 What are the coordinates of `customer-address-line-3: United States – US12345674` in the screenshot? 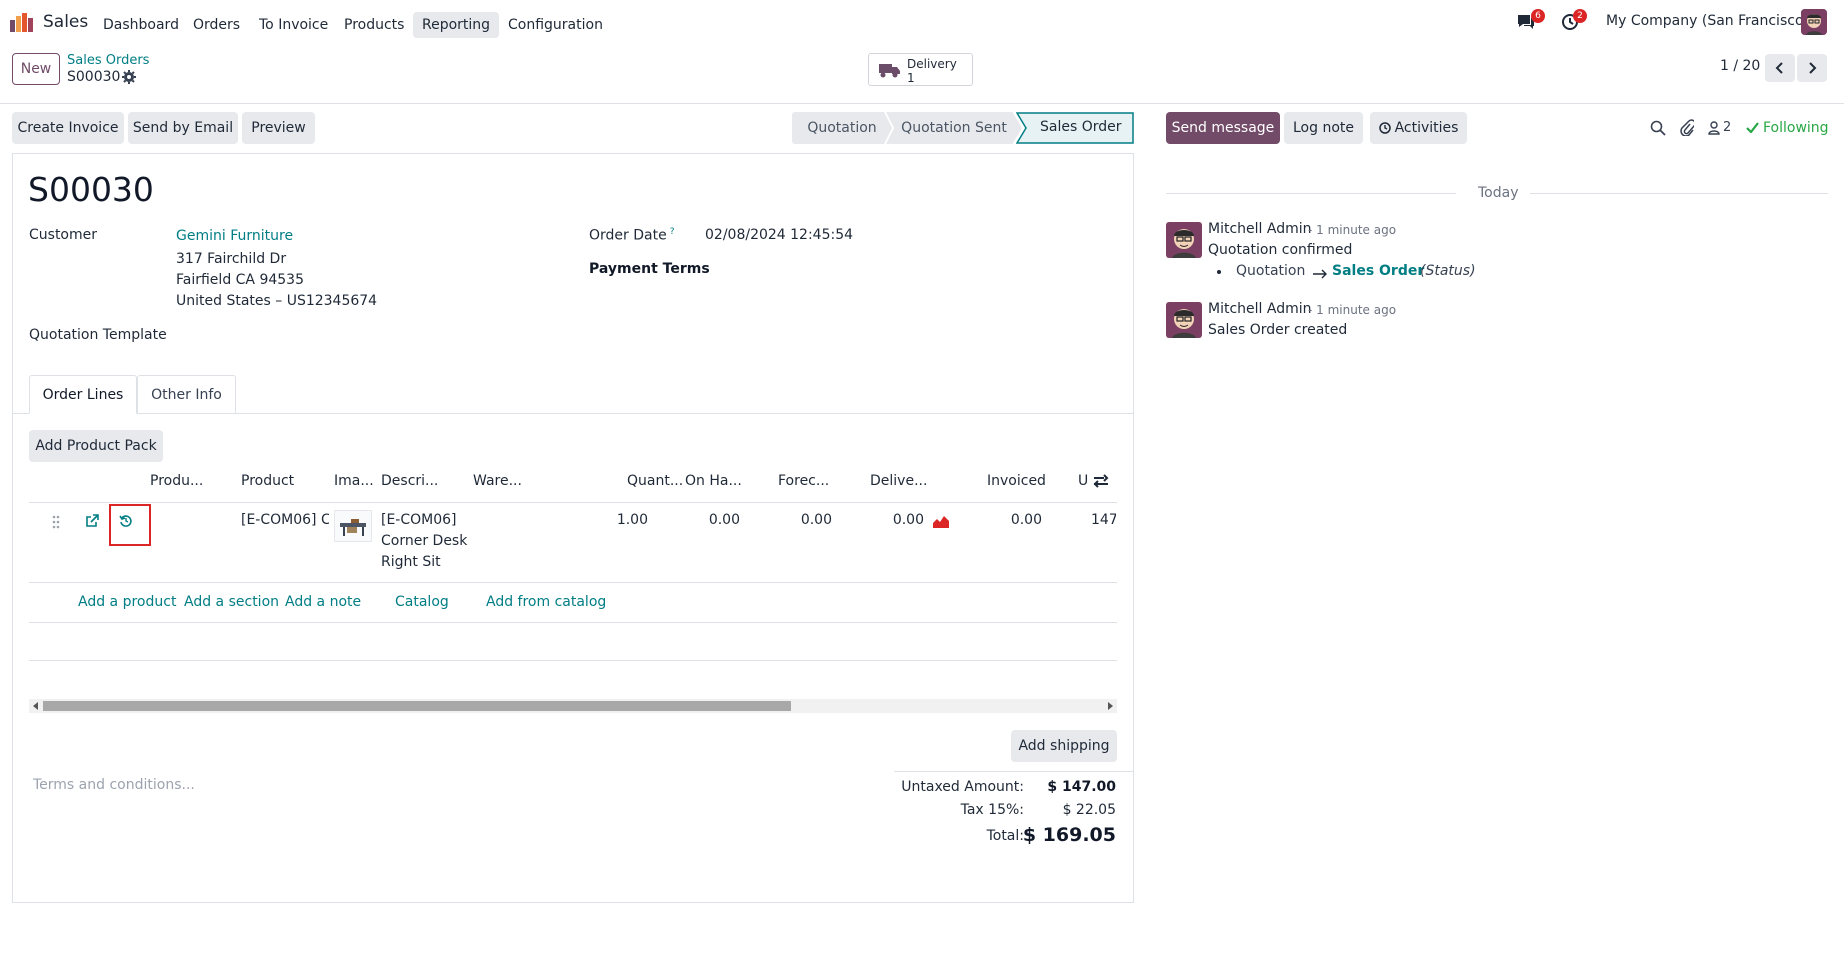 It's located at (277, 301).